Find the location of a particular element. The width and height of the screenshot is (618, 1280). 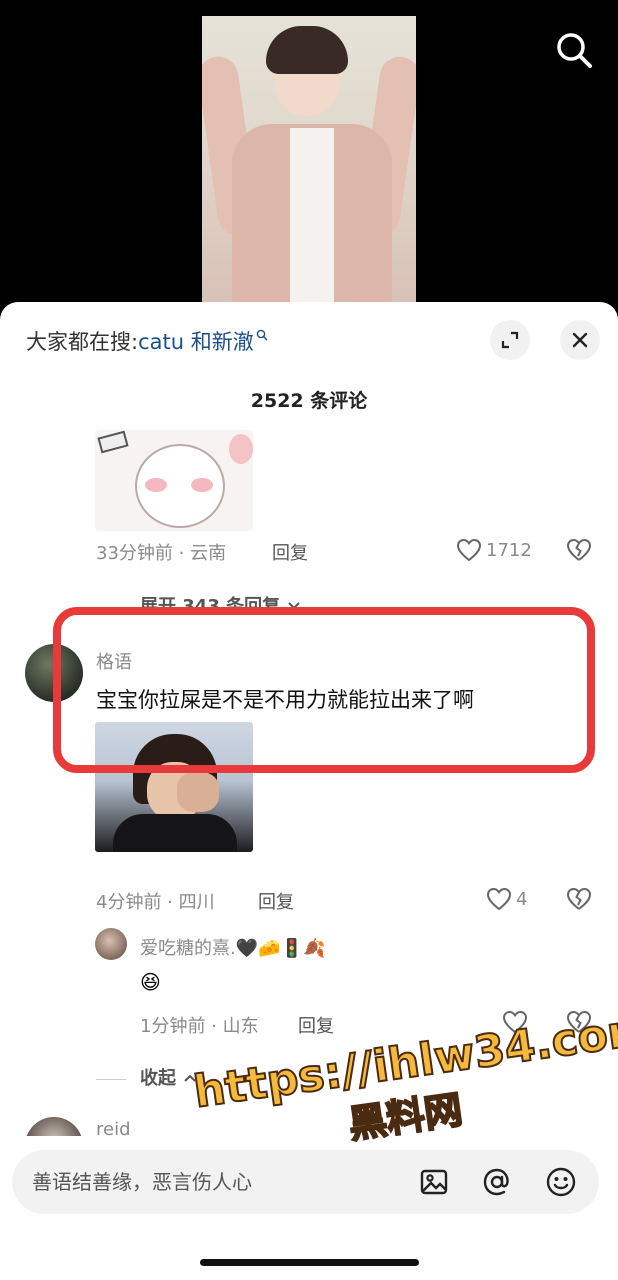

video-frame is located at coordinates (309, 168).